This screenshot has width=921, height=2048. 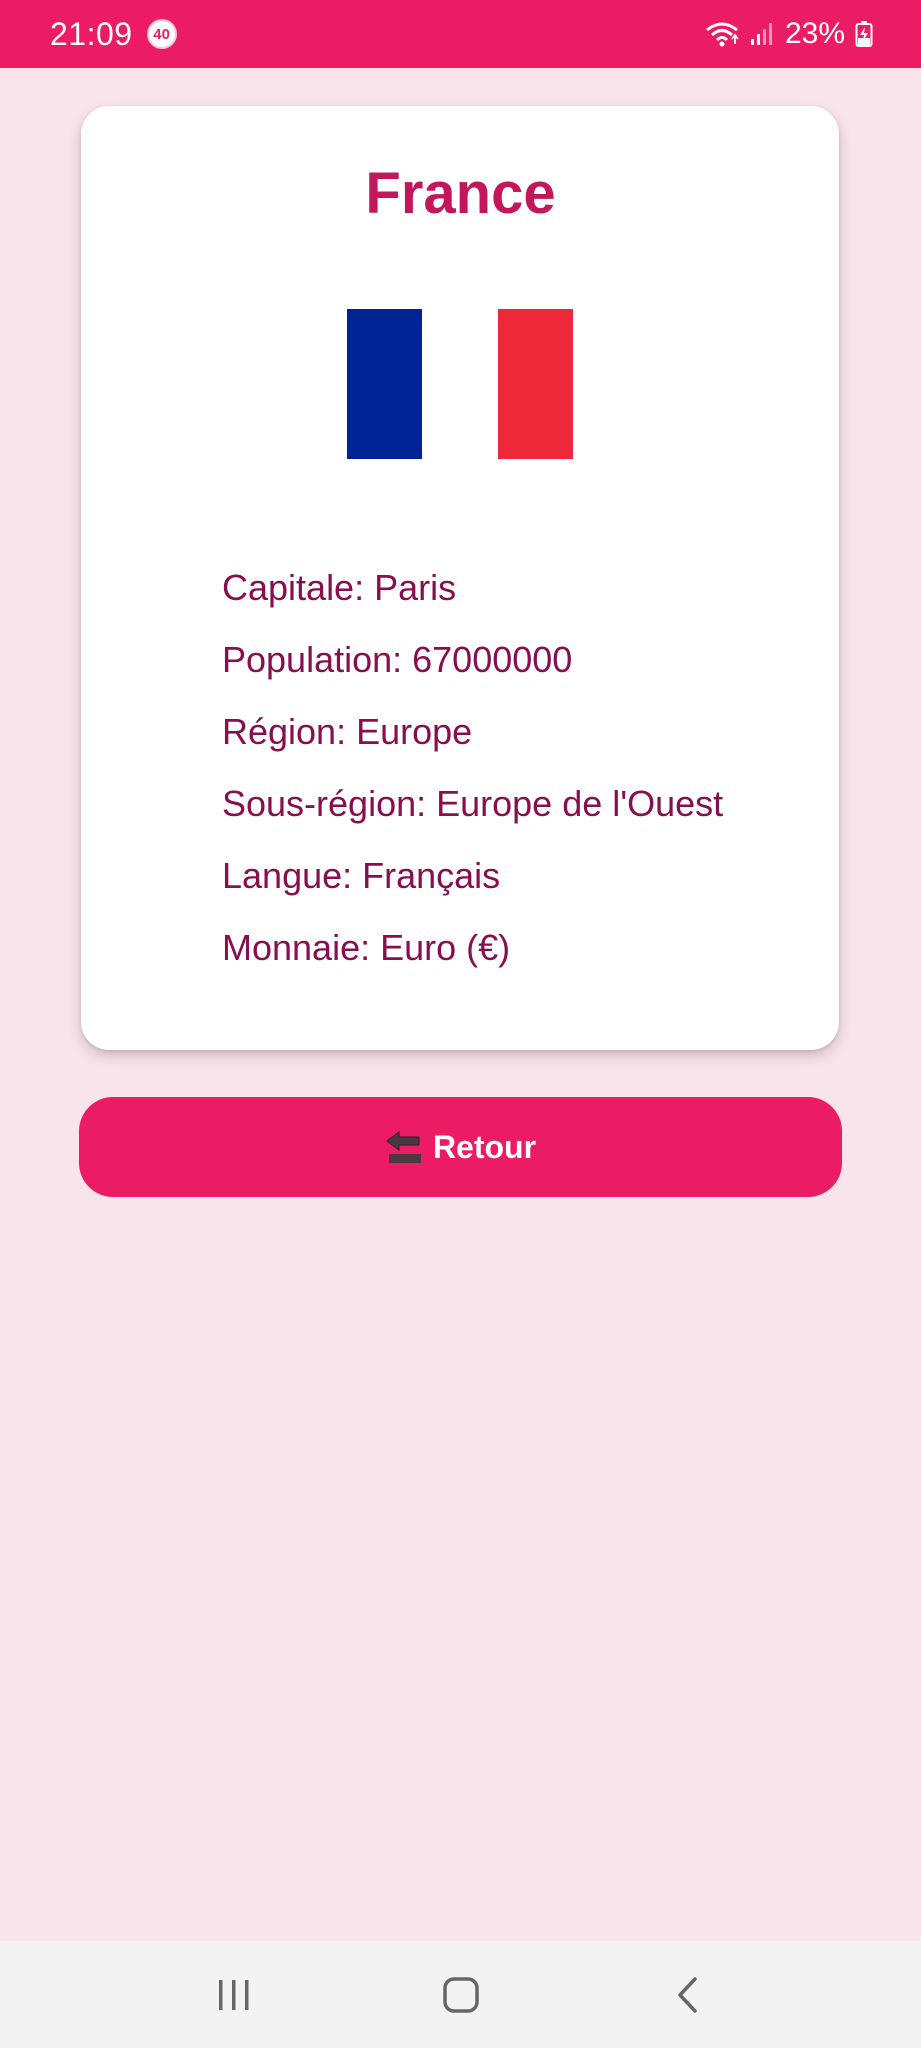 I want to click on flag-stripe-blue, so click(x=385, y=384).